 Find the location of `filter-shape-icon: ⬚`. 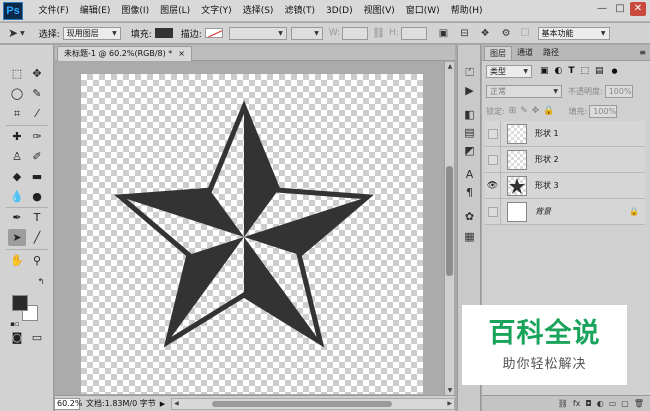

filter-shape-icon: ⬚ is located at coordinates (585, 71).